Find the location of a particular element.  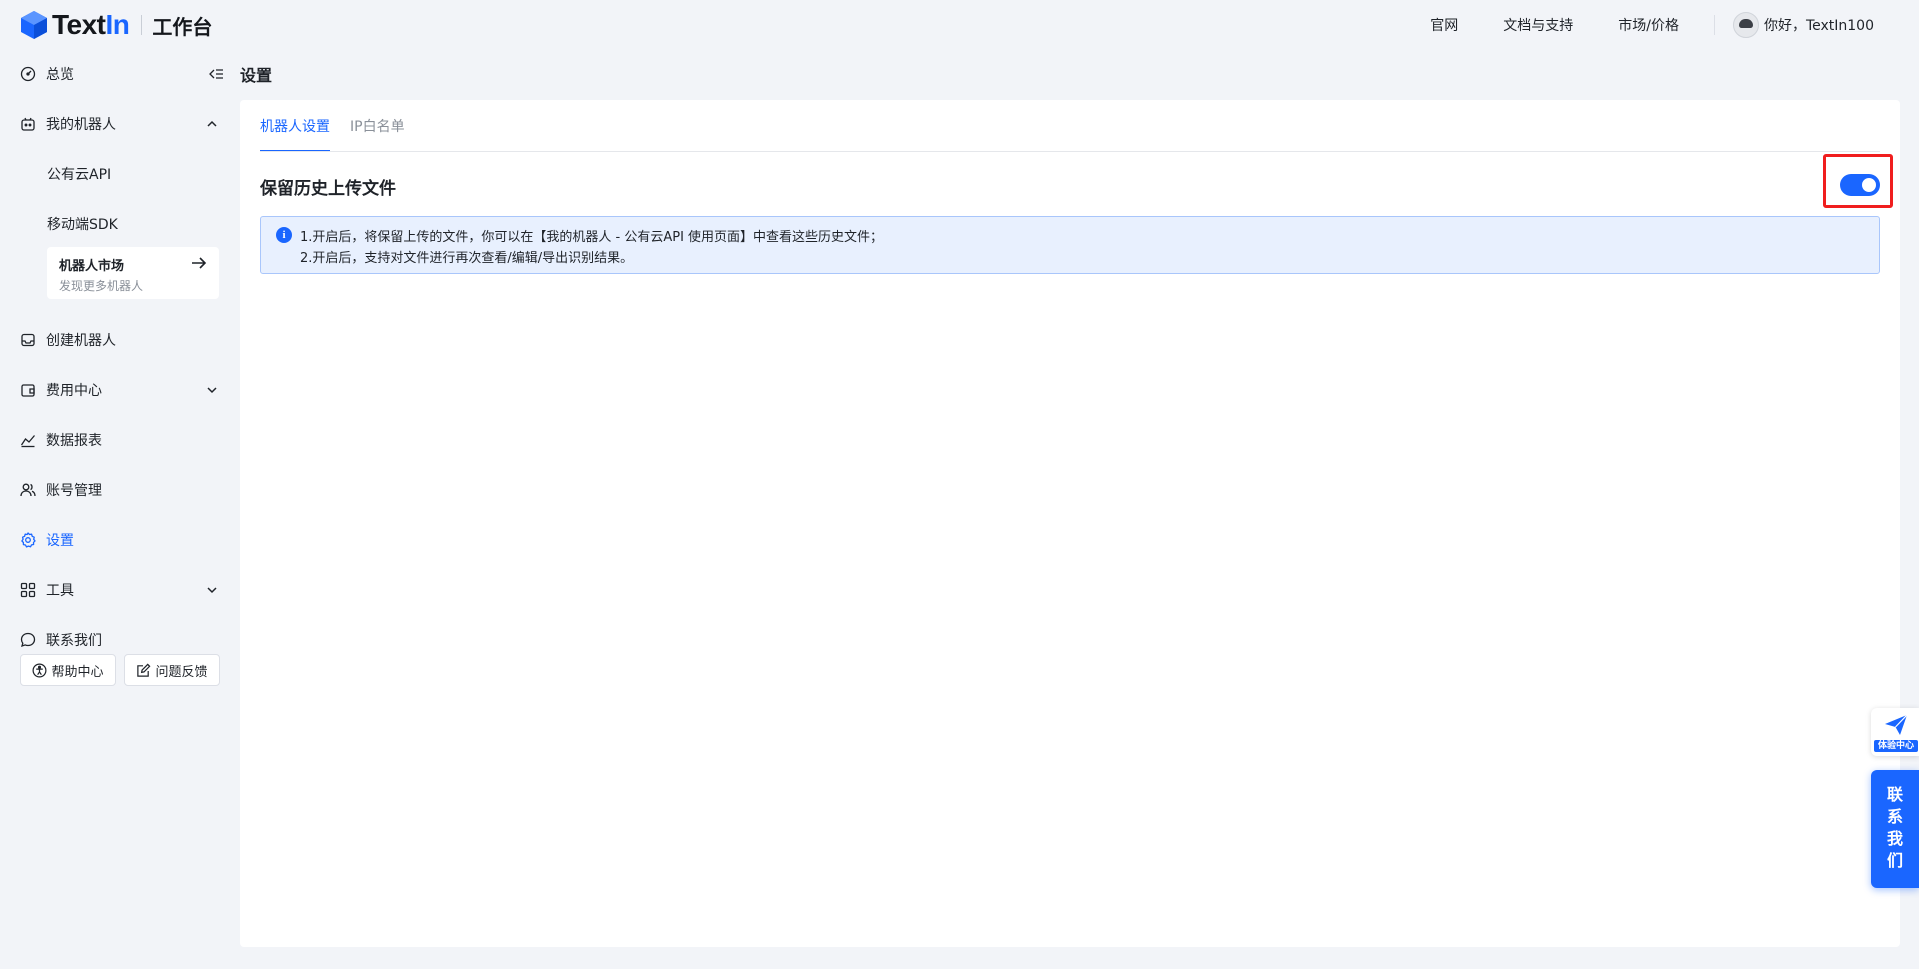

top-nav: 官网 文档与支持 市场/价格 你好，TextIn100 is located at coordinates (1674, 25).